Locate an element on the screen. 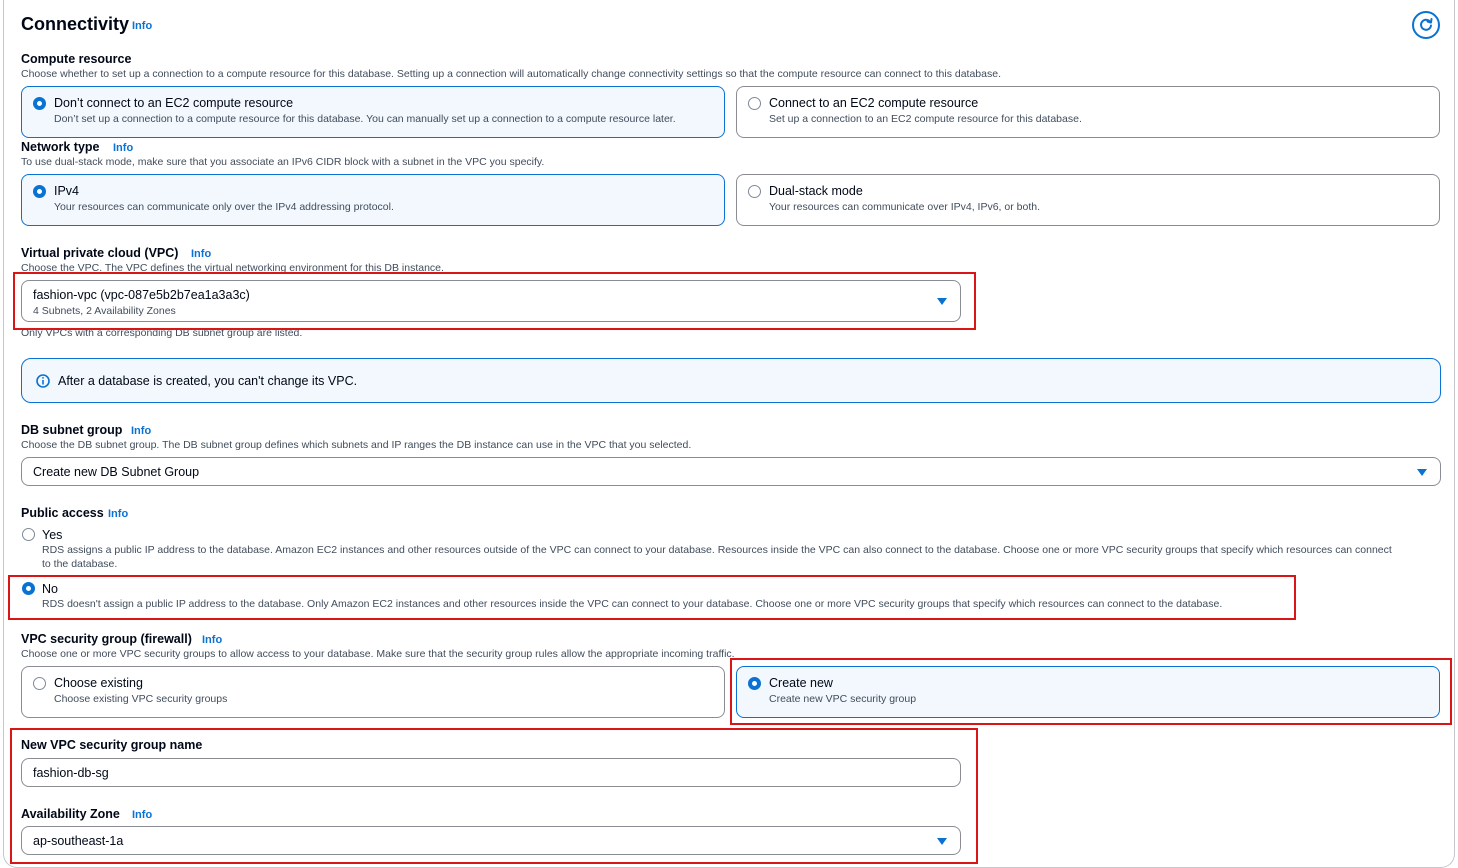 The height and width of the screenshot is (868, 1458). refresh-button is located at coordinates (1426, 25).